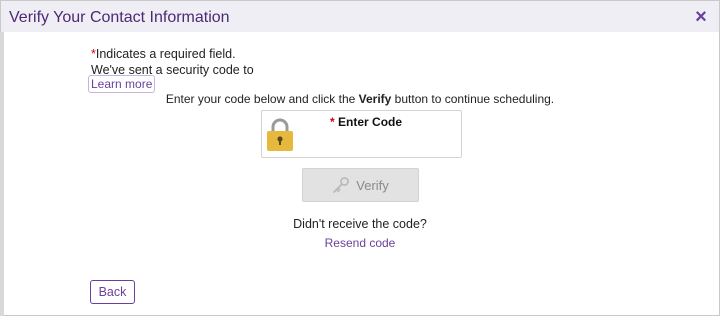 Image resolution: width=720 pixels, height=316 pixels. I want to click on resend-code-link: Resend code, so click(360, 243).